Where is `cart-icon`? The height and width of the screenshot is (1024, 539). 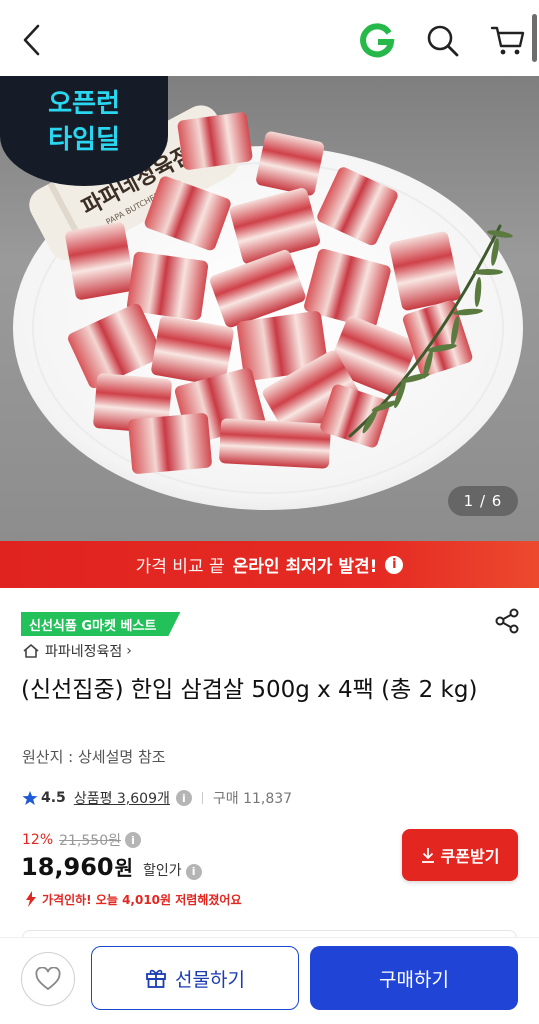 cart-icon is located at coordinates (507, 40).